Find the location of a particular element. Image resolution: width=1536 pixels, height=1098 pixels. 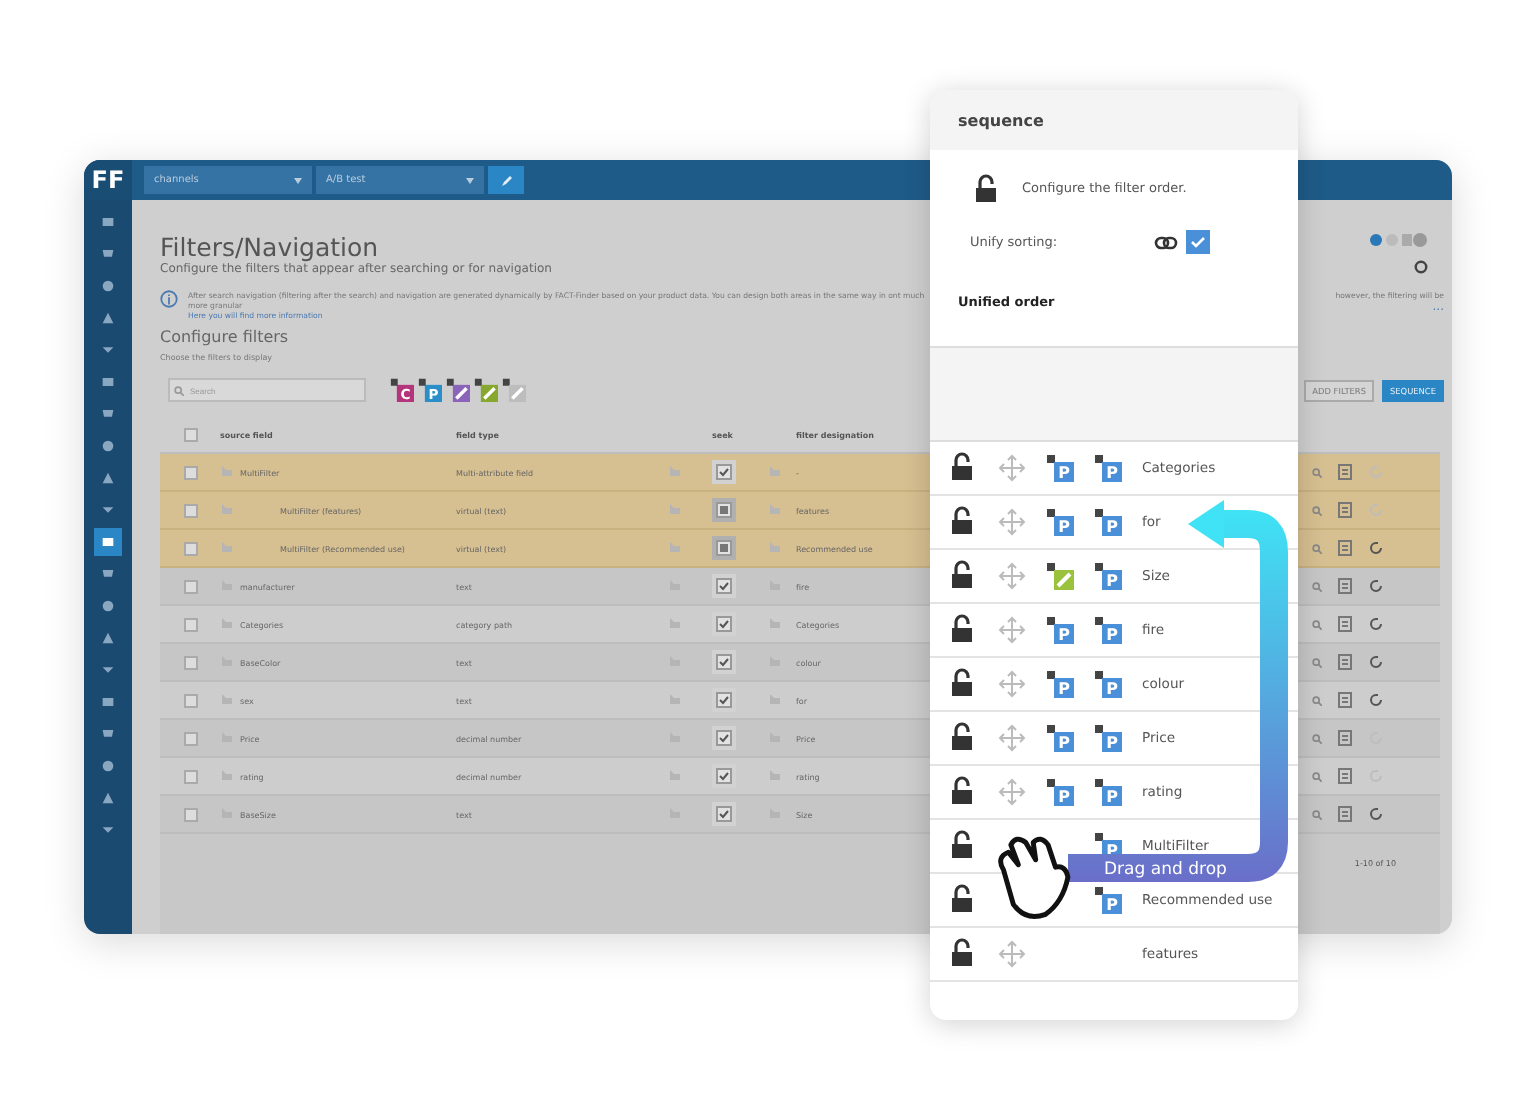

status-dots-icon is located at coordinates (1398, 240).